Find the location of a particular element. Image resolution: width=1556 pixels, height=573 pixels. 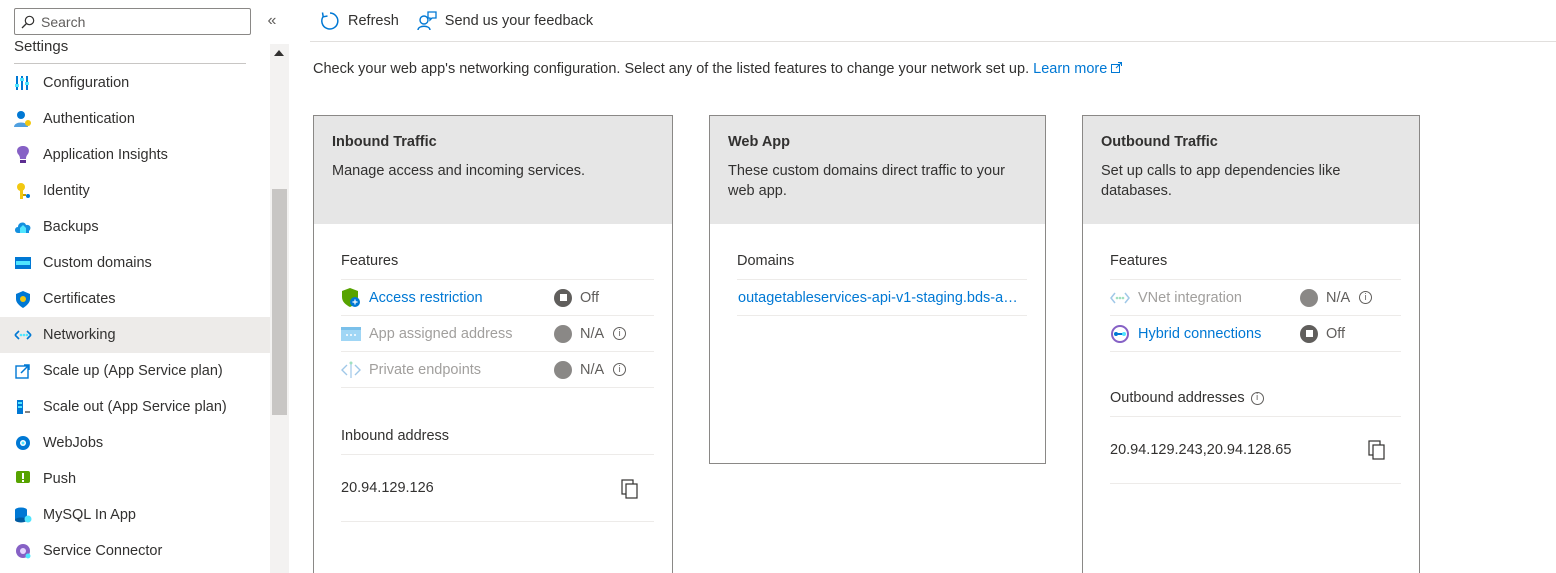

push-icon is located at coordinates (23, 479).